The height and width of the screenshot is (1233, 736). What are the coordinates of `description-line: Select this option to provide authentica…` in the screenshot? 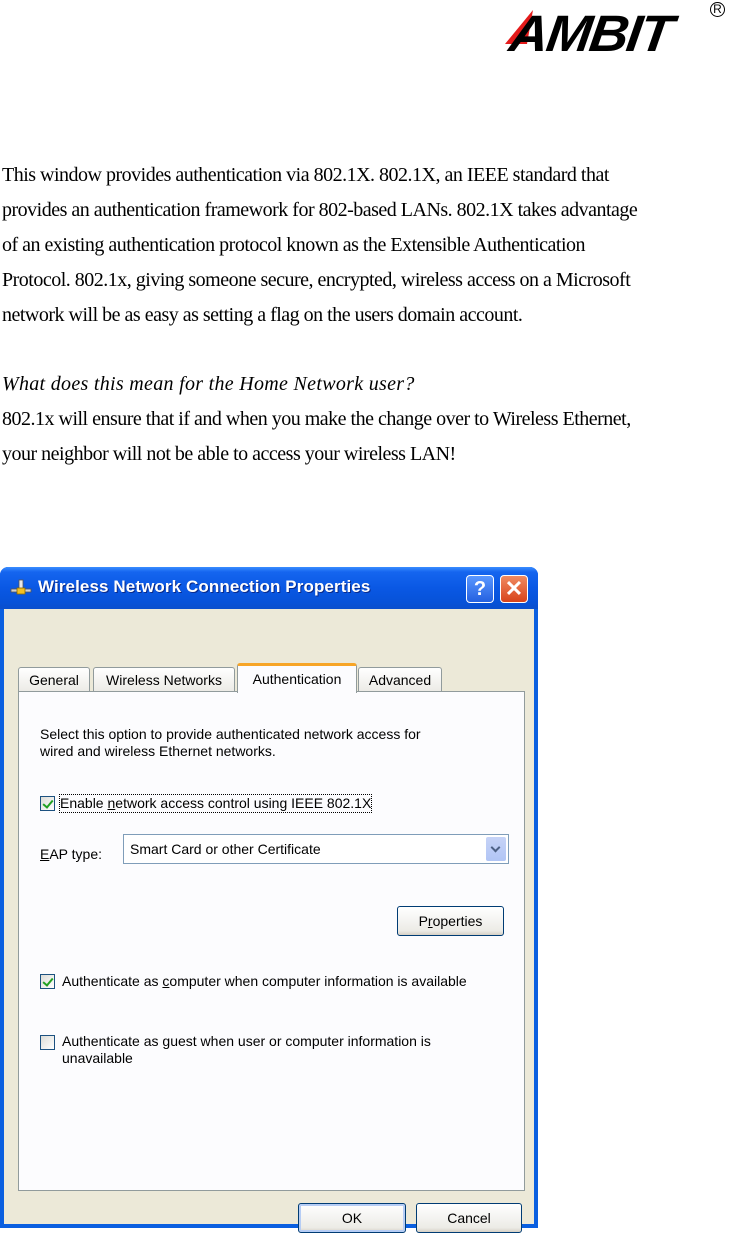 It's located at (230, 734).